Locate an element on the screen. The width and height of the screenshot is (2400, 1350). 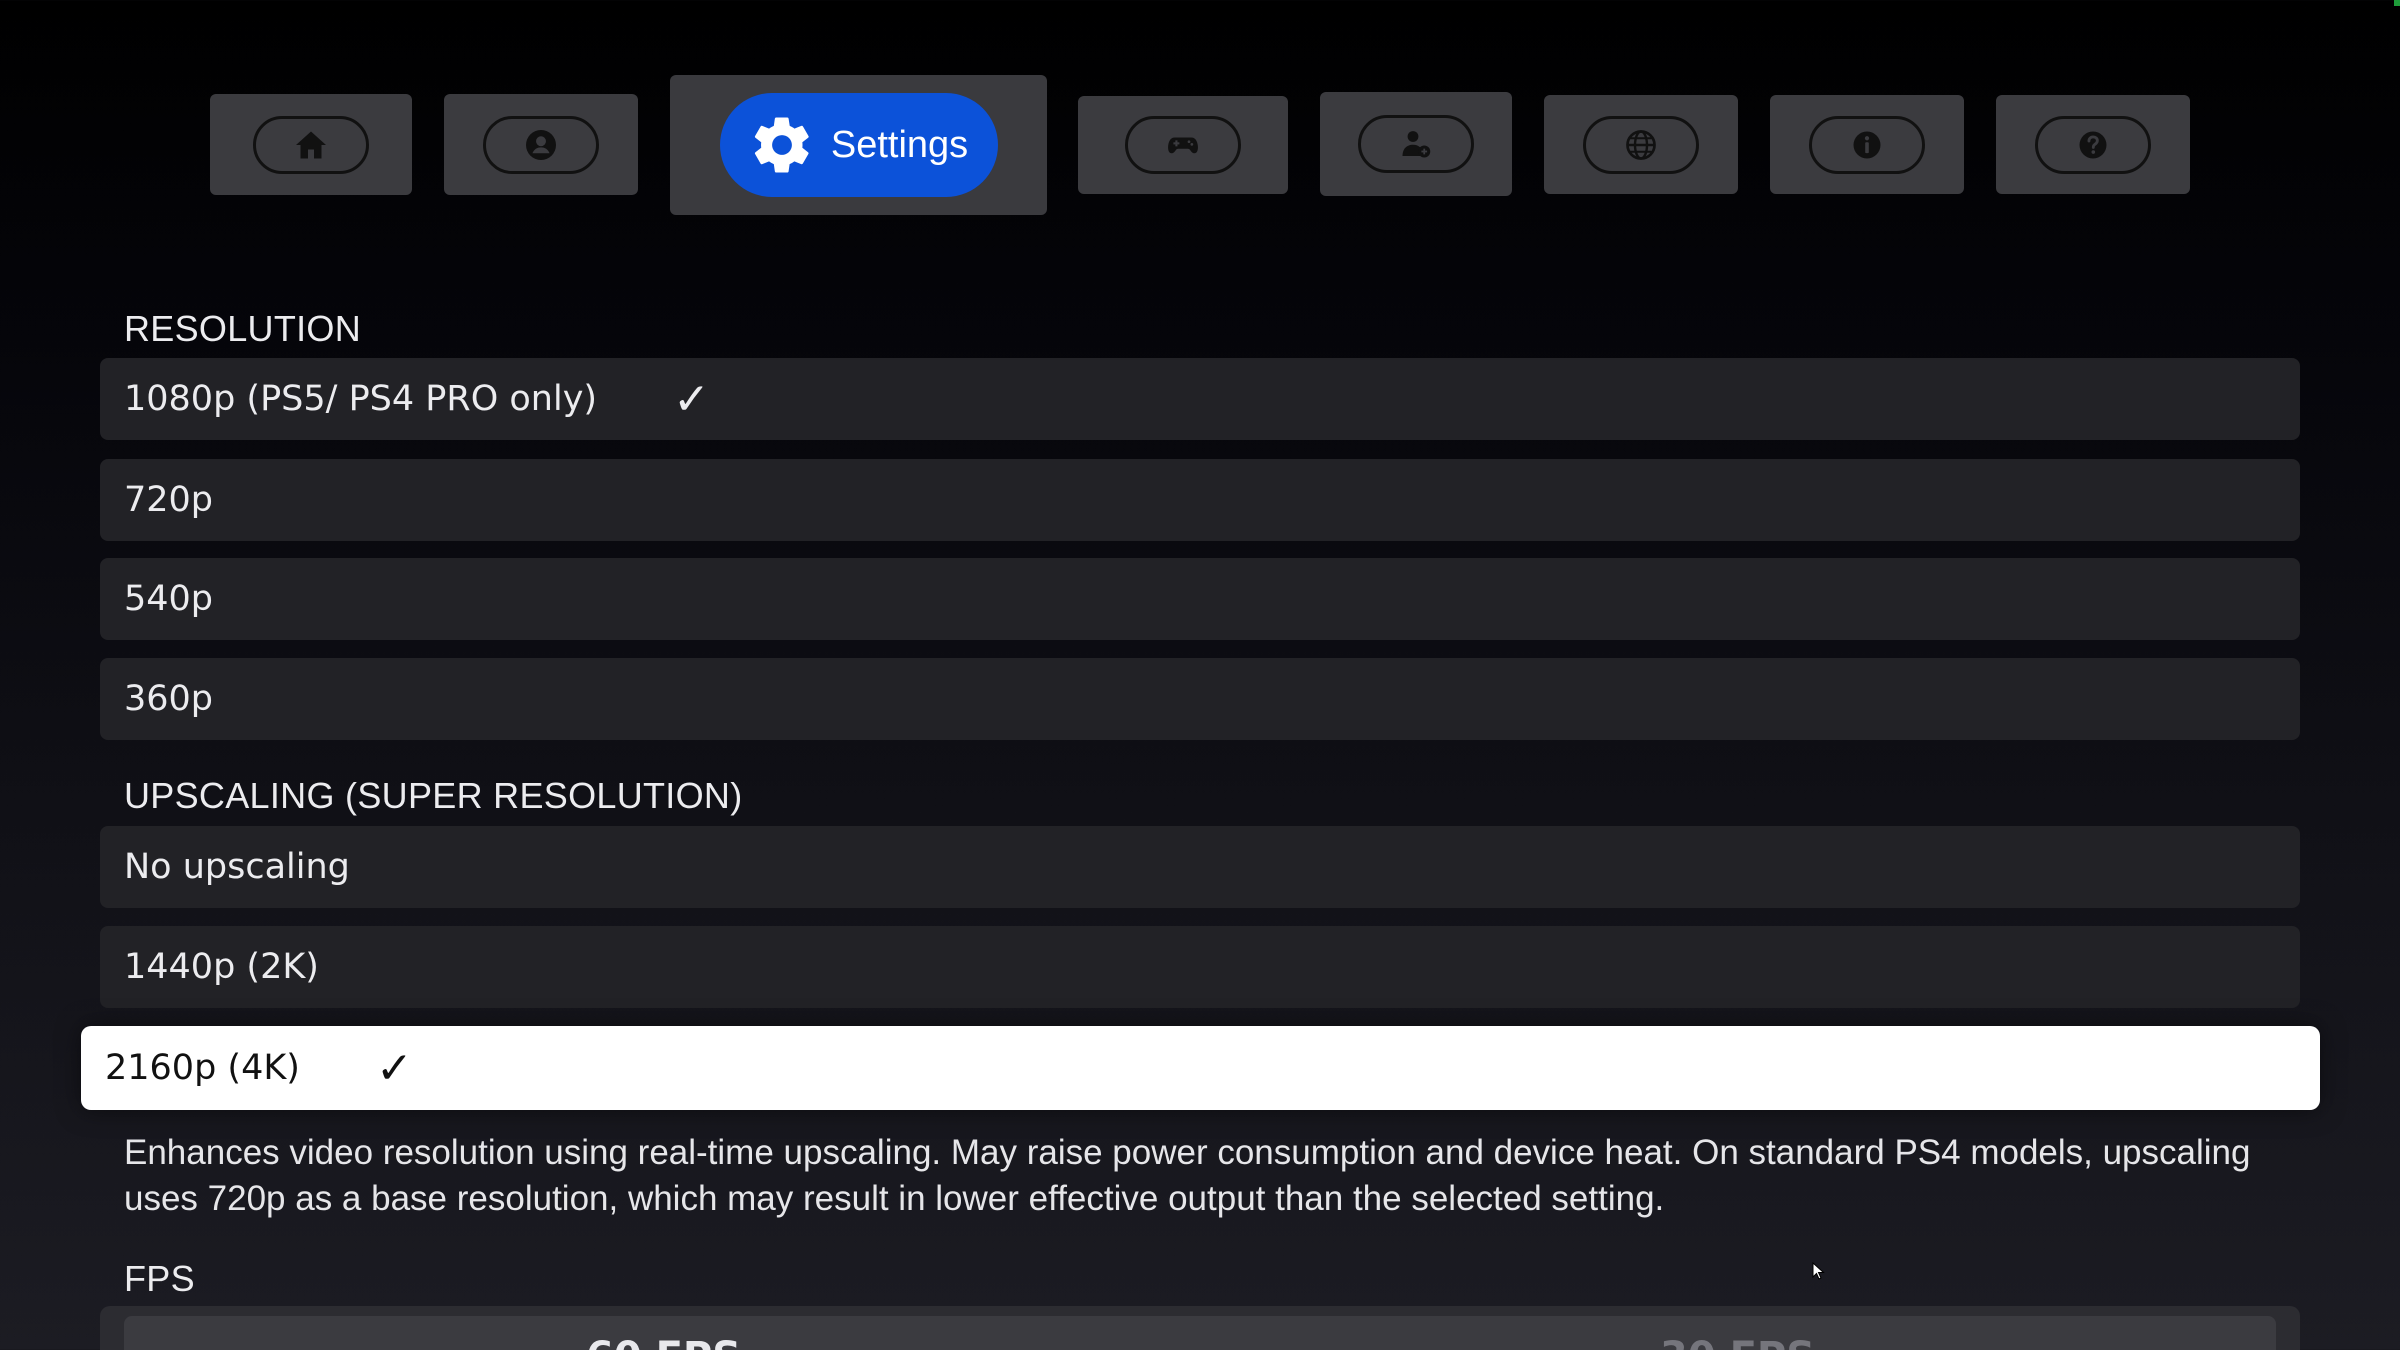
settings-gear-icon is located at coordinates (781, 145).